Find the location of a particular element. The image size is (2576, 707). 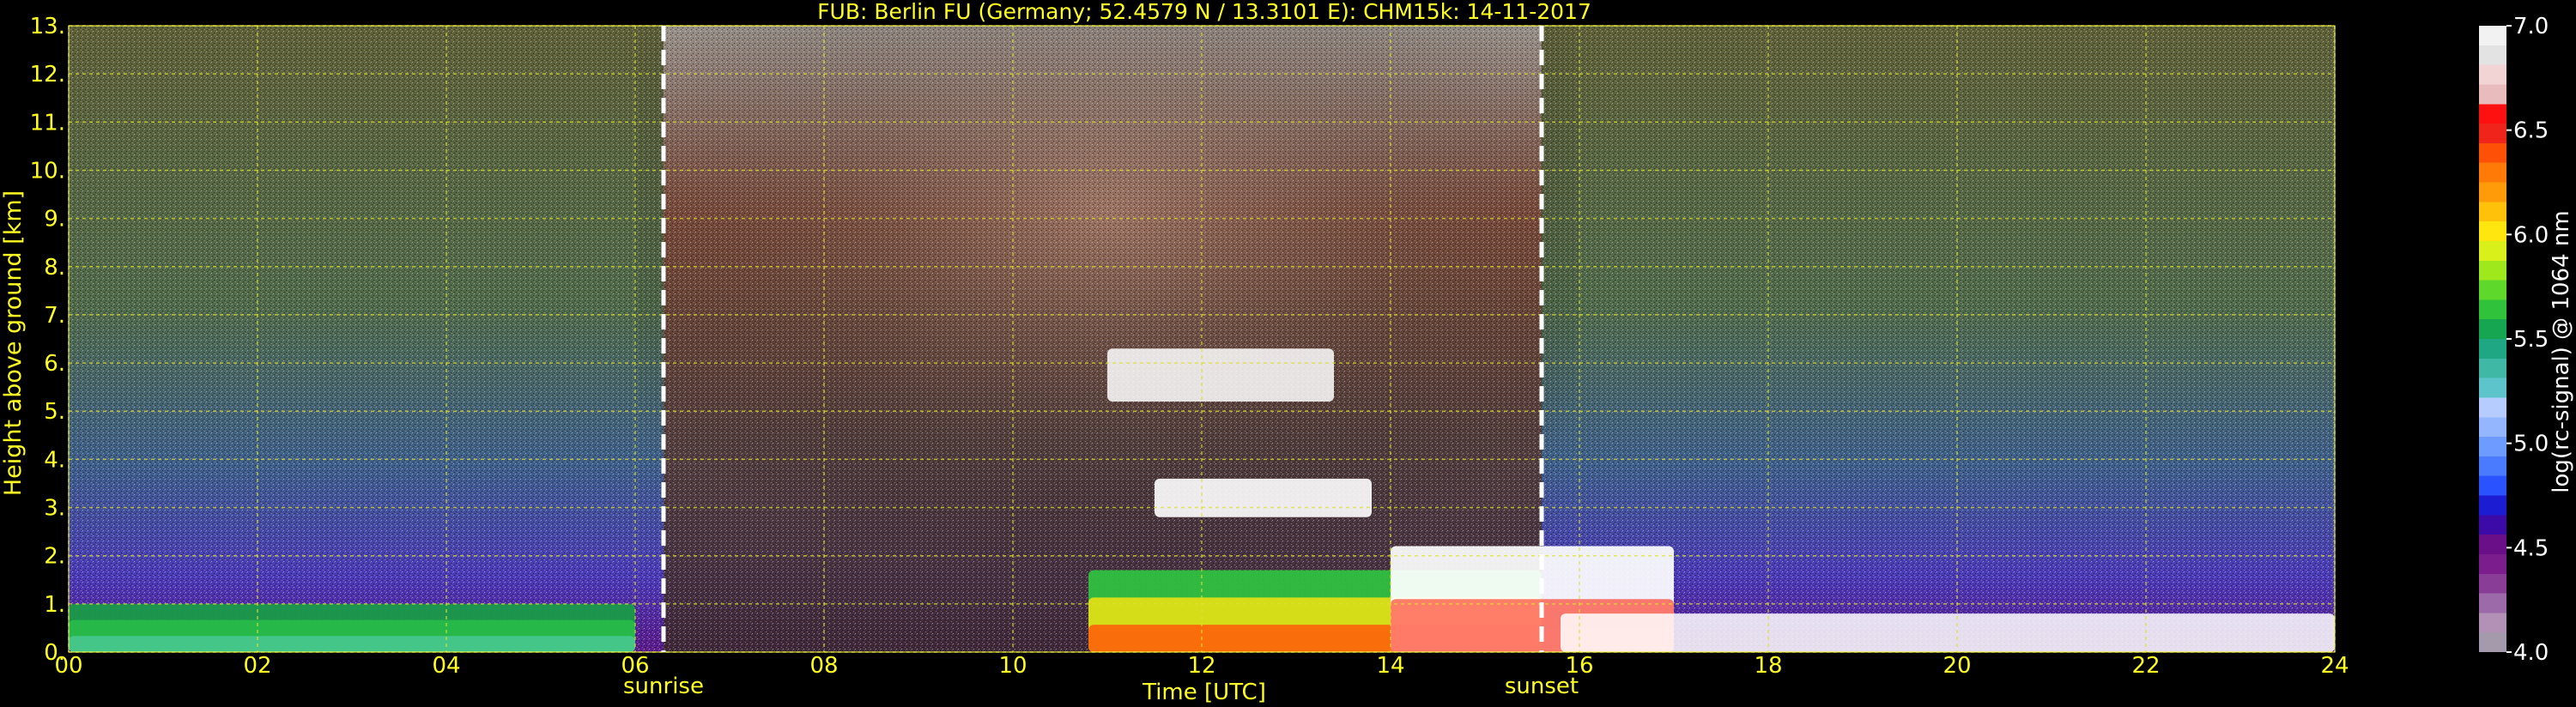

feature-altocumulus is located at coordinates (1220, 375).